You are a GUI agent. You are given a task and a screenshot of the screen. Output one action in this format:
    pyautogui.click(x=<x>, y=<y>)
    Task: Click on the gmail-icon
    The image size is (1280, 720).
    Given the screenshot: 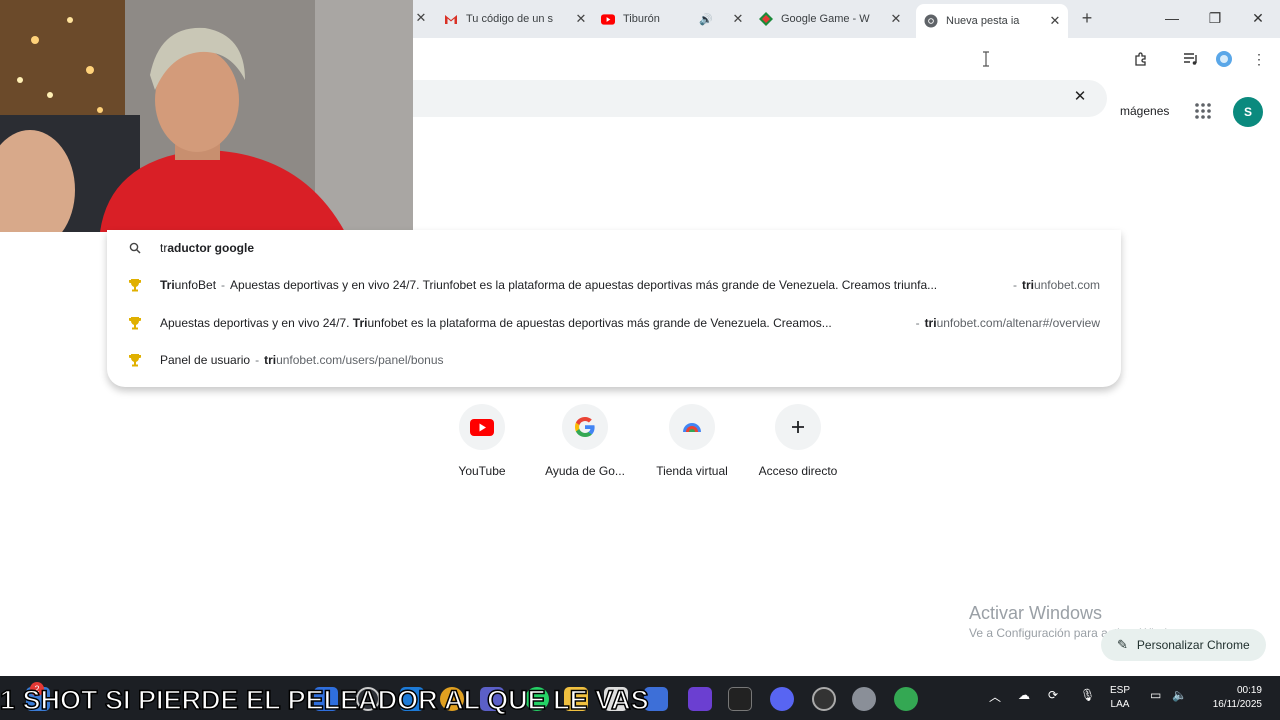 What is the action you would take?
    pyautogui.click(x=451, y=19)
    